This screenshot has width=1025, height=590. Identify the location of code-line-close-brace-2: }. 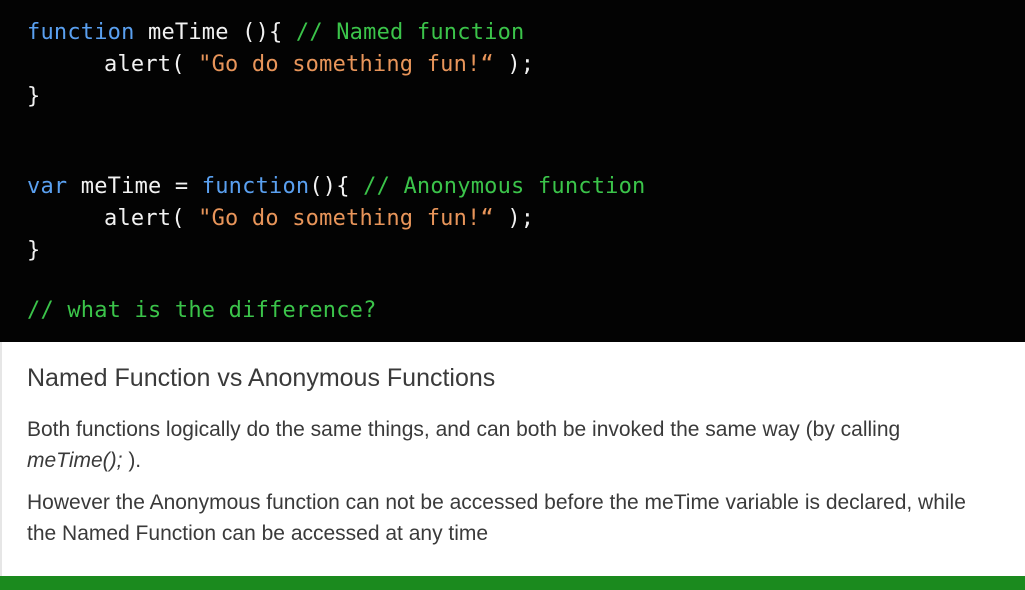
(33, 251).